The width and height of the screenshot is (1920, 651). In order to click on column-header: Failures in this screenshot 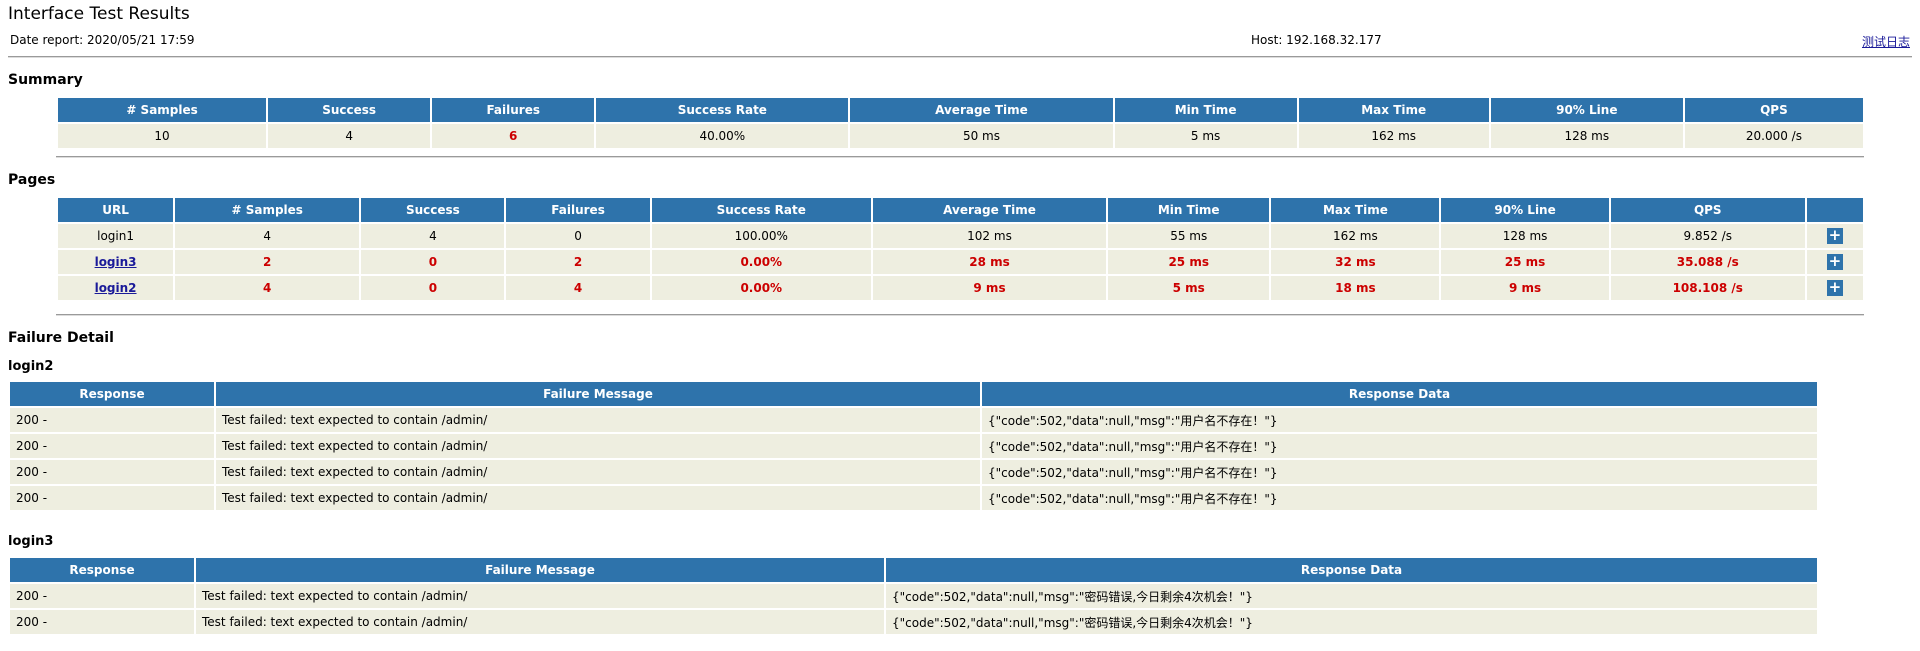, I will do `click(513, 110)`.